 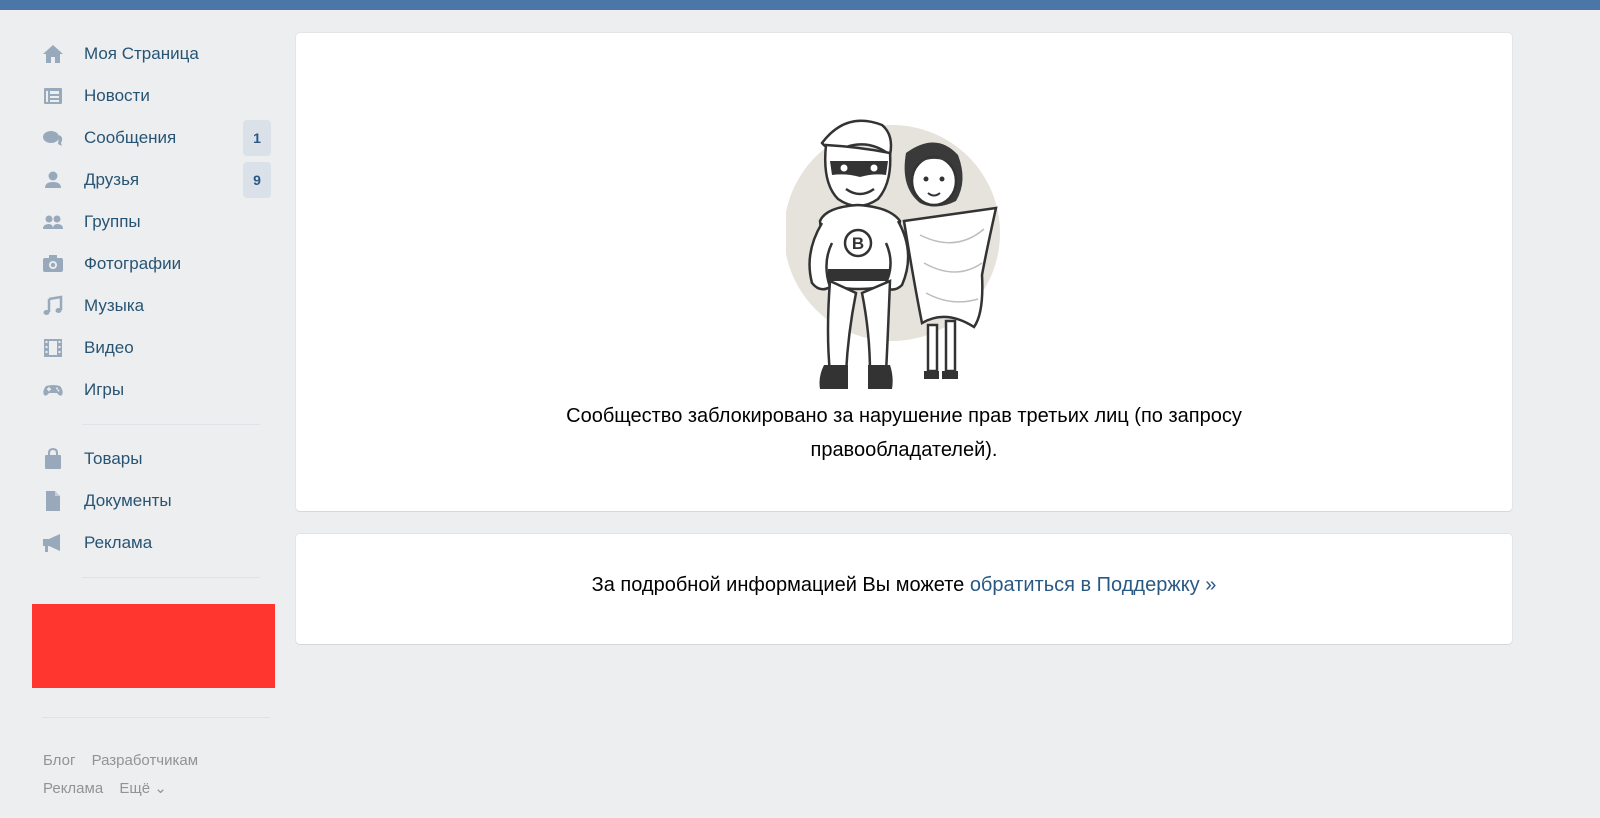 I want to click on top-header-bar, so click(x=800, y=5).